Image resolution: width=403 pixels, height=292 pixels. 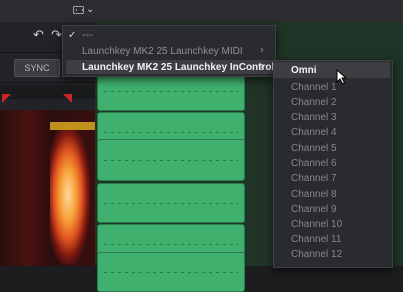 I want to click on menu-item-channel-12: Channel 12, so click(x=316, y=254).